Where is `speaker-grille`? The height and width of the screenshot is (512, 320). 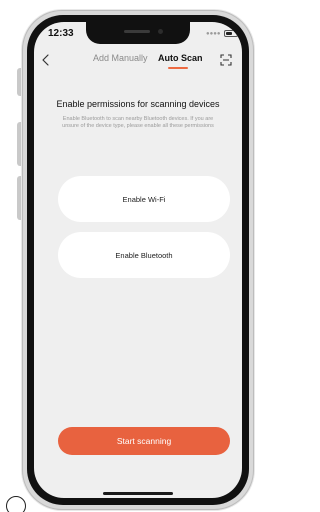
speaker-grille is located at coordinates (137, 31).